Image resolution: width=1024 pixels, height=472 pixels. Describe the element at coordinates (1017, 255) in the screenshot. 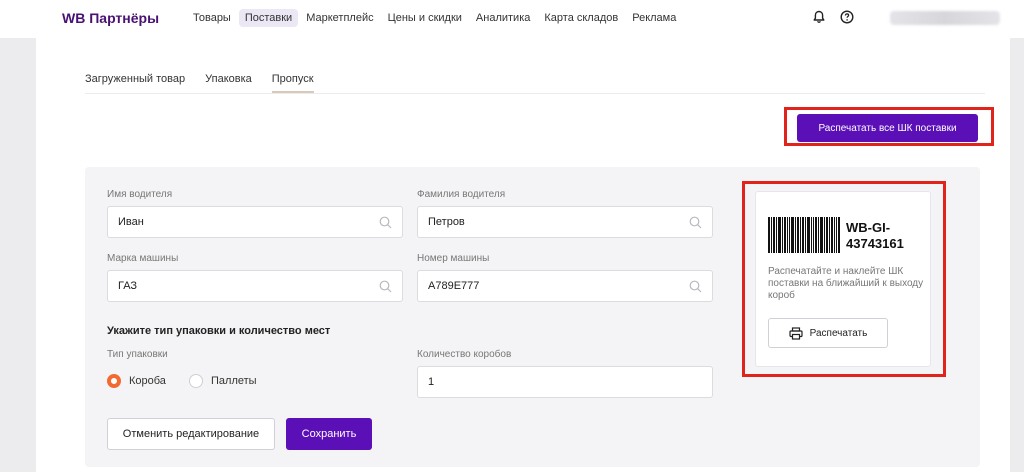

I see `page-gutter-right` at that location.